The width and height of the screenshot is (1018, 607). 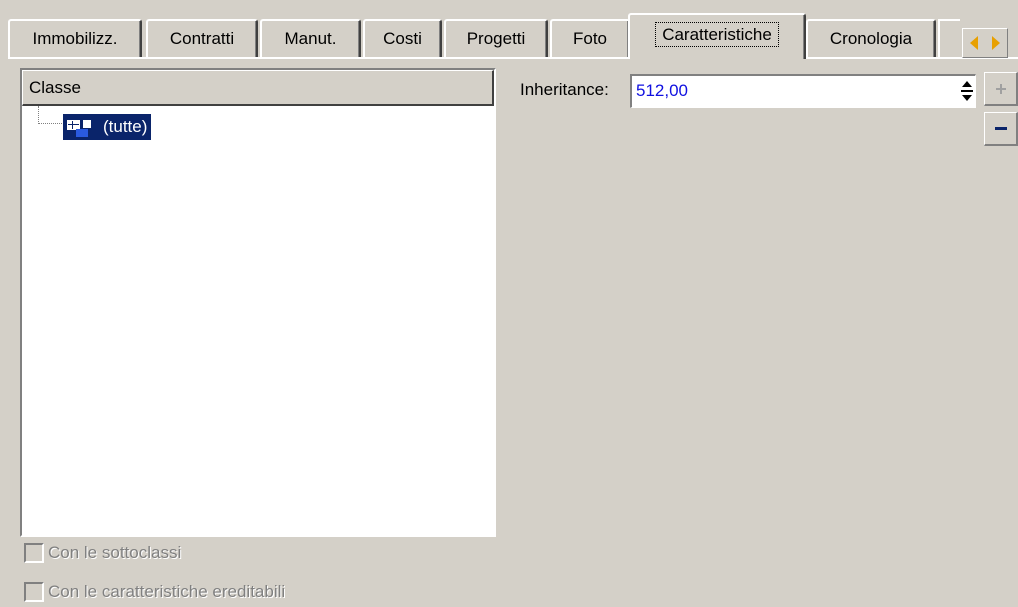 I want to click on inheritance-label: Inheritance:, so click(x=564, y=89).